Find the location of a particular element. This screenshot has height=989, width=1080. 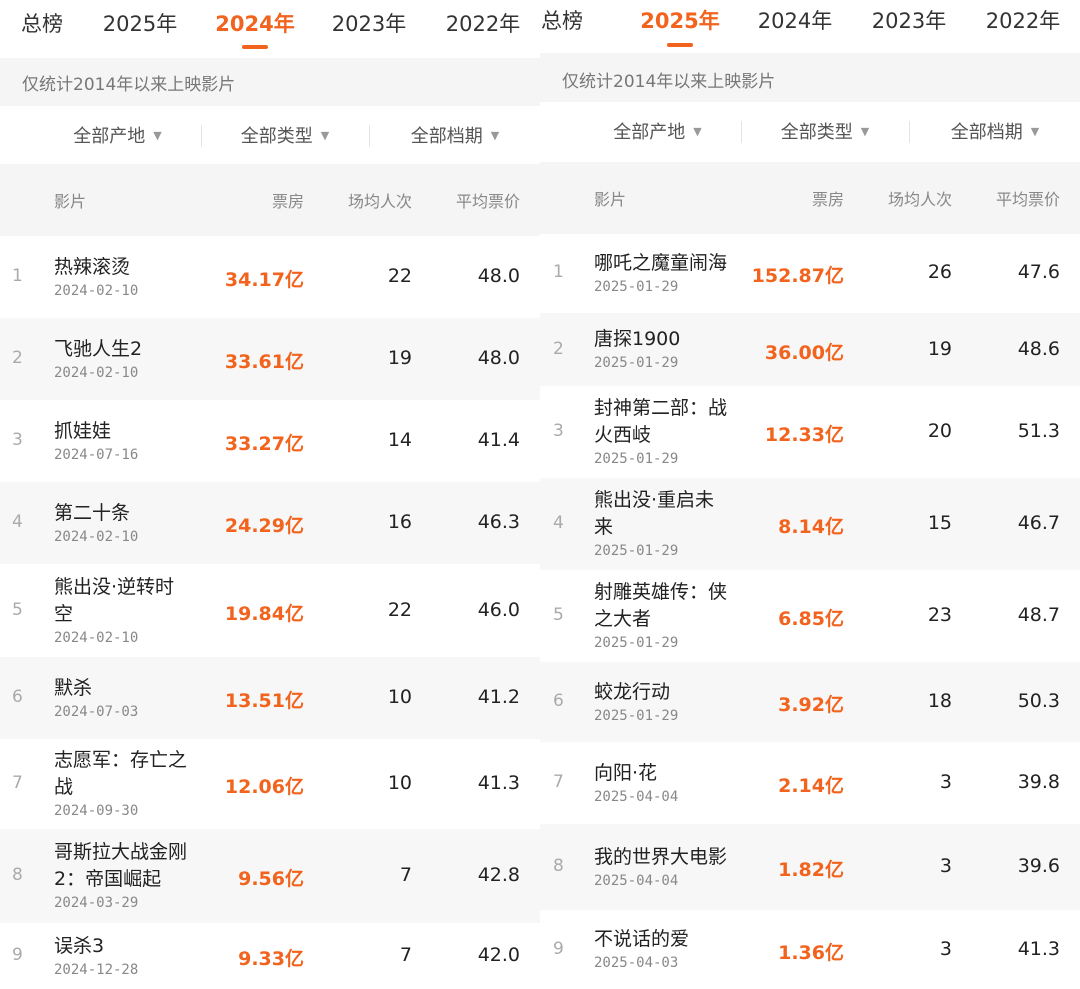

table-row: 1 哪吒之魔童闹海 2025-01-29 152.87亿 26 47.6 is located at coordinates (810, 273).